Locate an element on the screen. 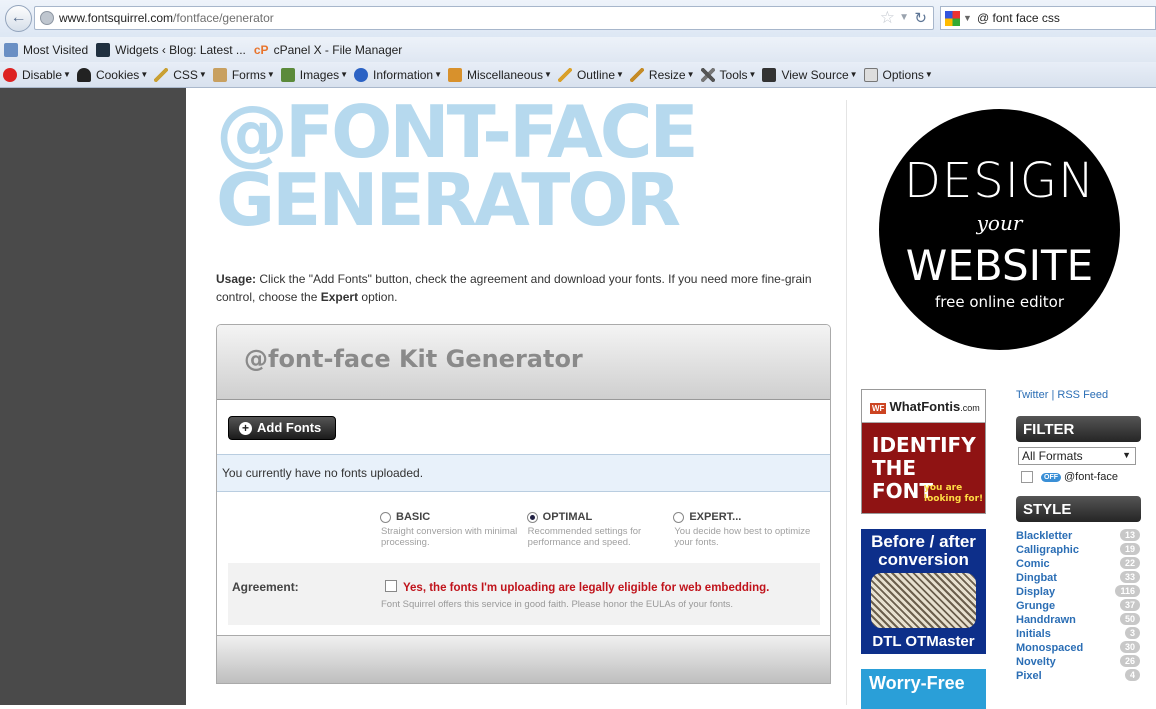 Image resolution: width=1156 pixels, height=709 pixels. cpanel-icon: cP is located at coordinates (261, 49).